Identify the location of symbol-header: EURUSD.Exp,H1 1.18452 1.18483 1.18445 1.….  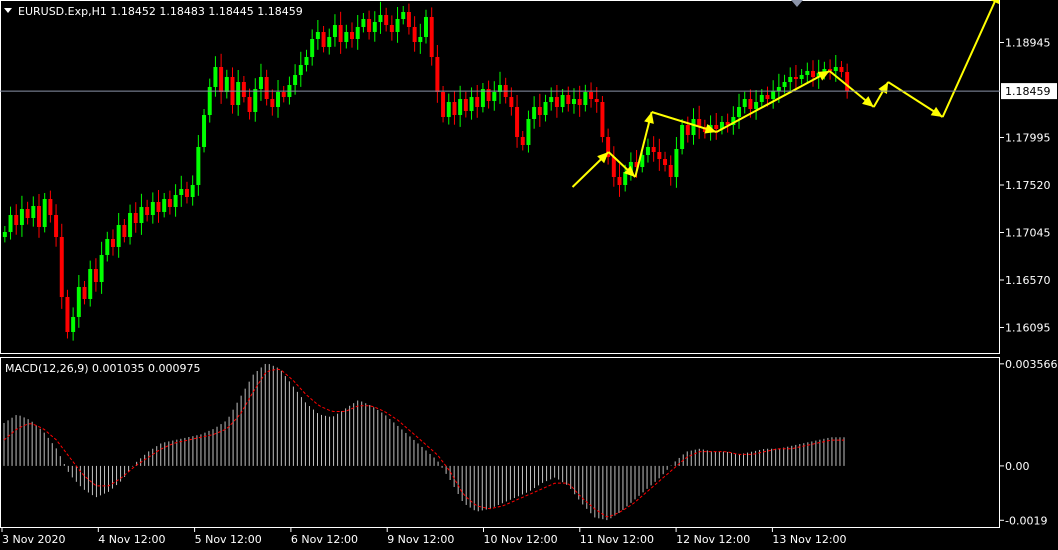
(160, 11).